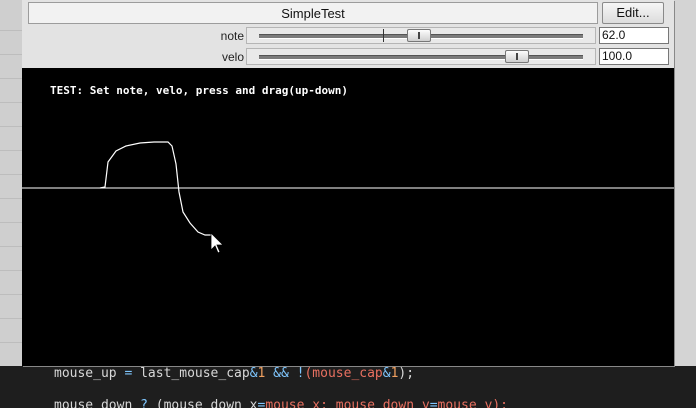 Image resolution: width=696 pixels, height=408 pixels. I want to click on plugin-title: SimpleTest, so click(313, 13).